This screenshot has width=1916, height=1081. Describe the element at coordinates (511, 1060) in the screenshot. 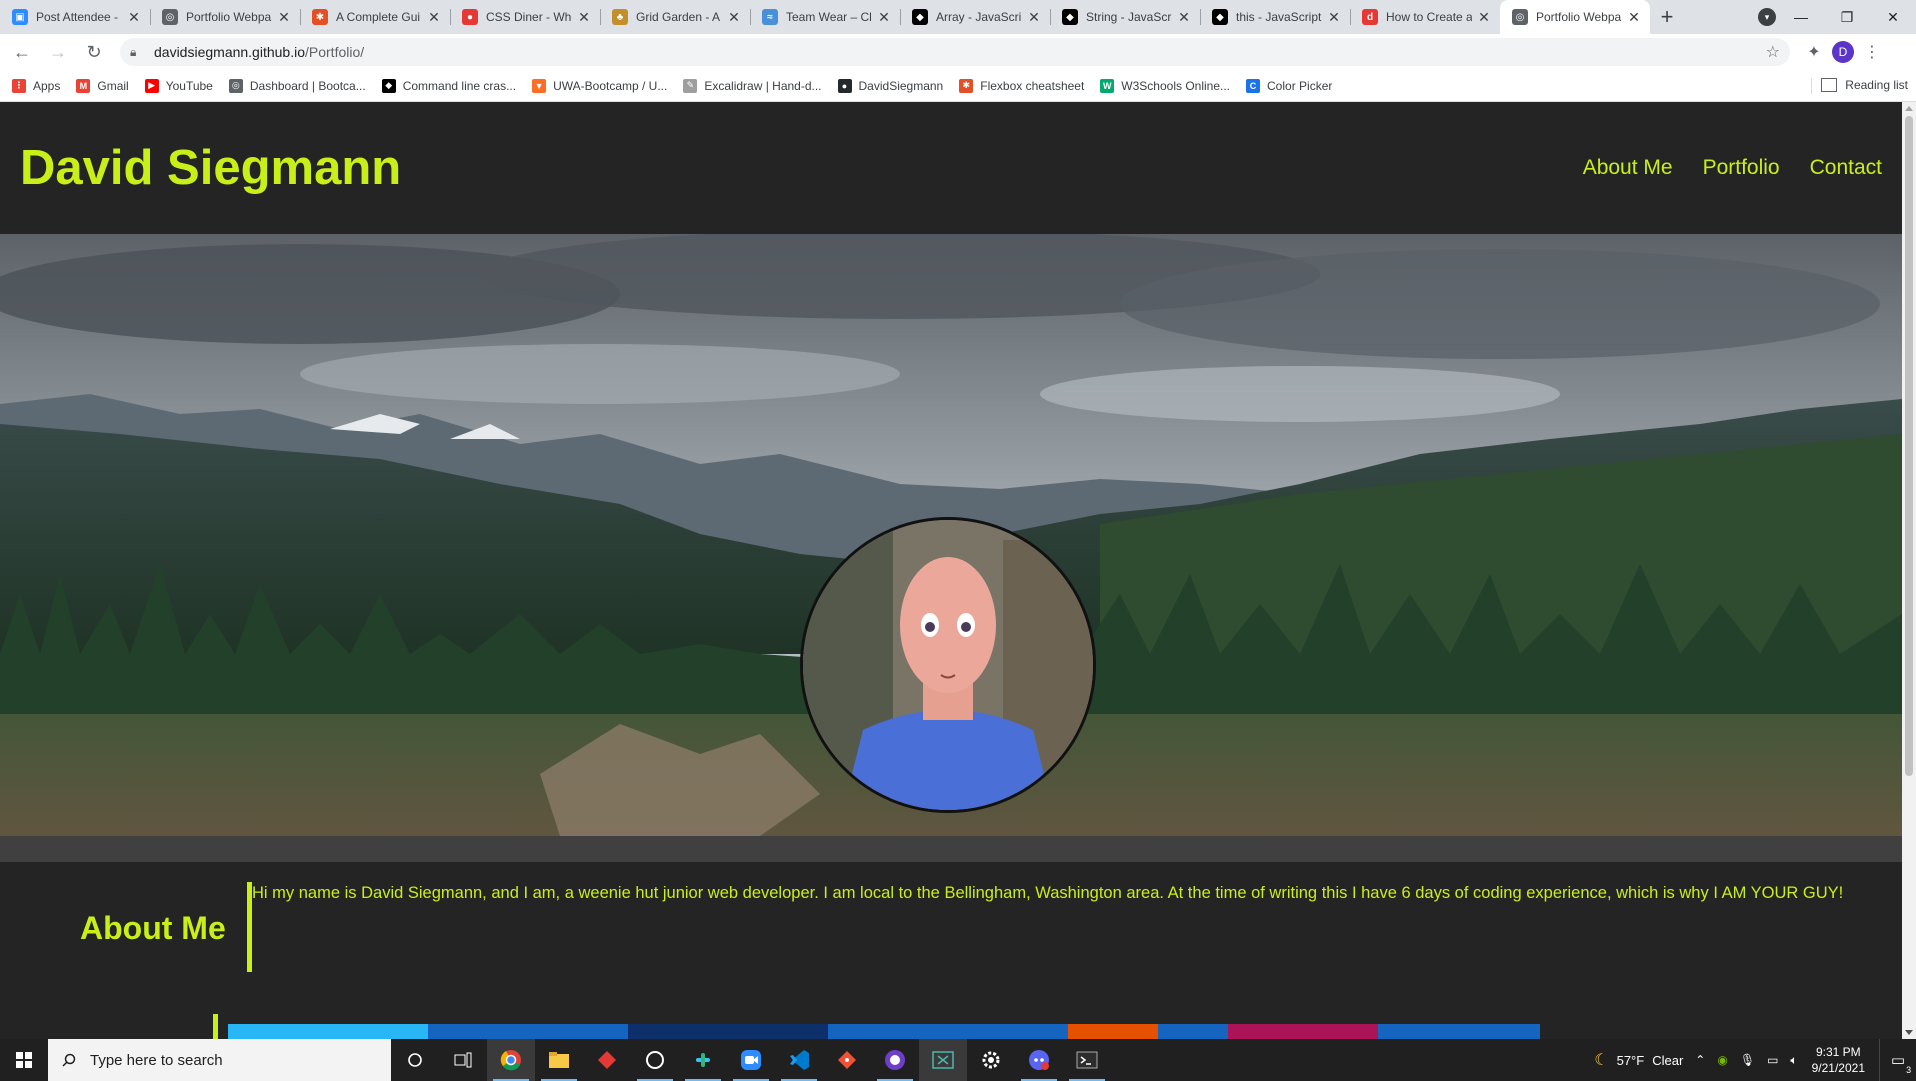

I see `chrome-icon` at that location.